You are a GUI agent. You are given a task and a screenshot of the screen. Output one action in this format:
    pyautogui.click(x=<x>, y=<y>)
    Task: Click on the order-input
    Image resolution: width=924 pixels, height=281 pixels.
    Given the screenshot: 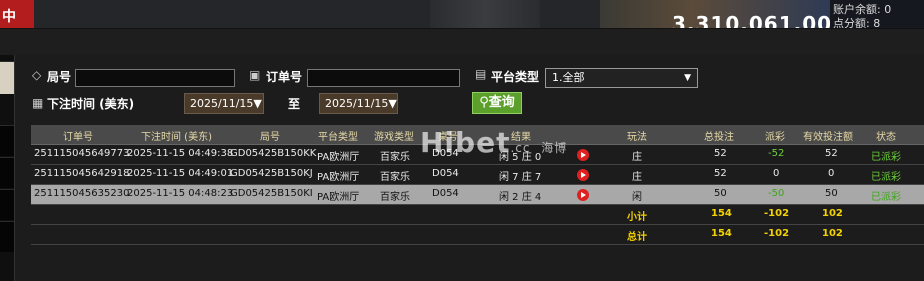 What is the action you would take?
    pyautogui.click(x=383, y=78)
    